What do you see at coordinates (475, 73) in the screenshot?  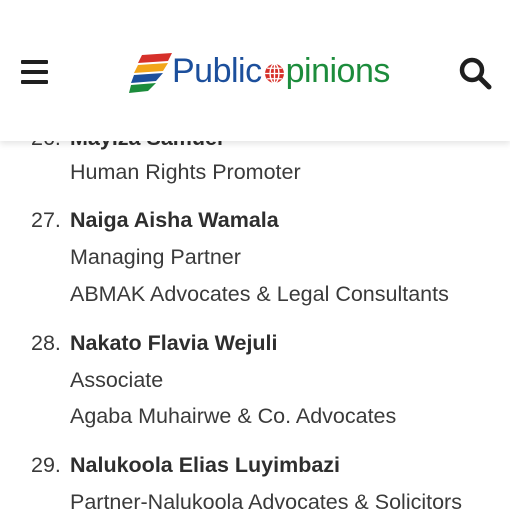 I see `search-icon` at bounding box center [475, 73].